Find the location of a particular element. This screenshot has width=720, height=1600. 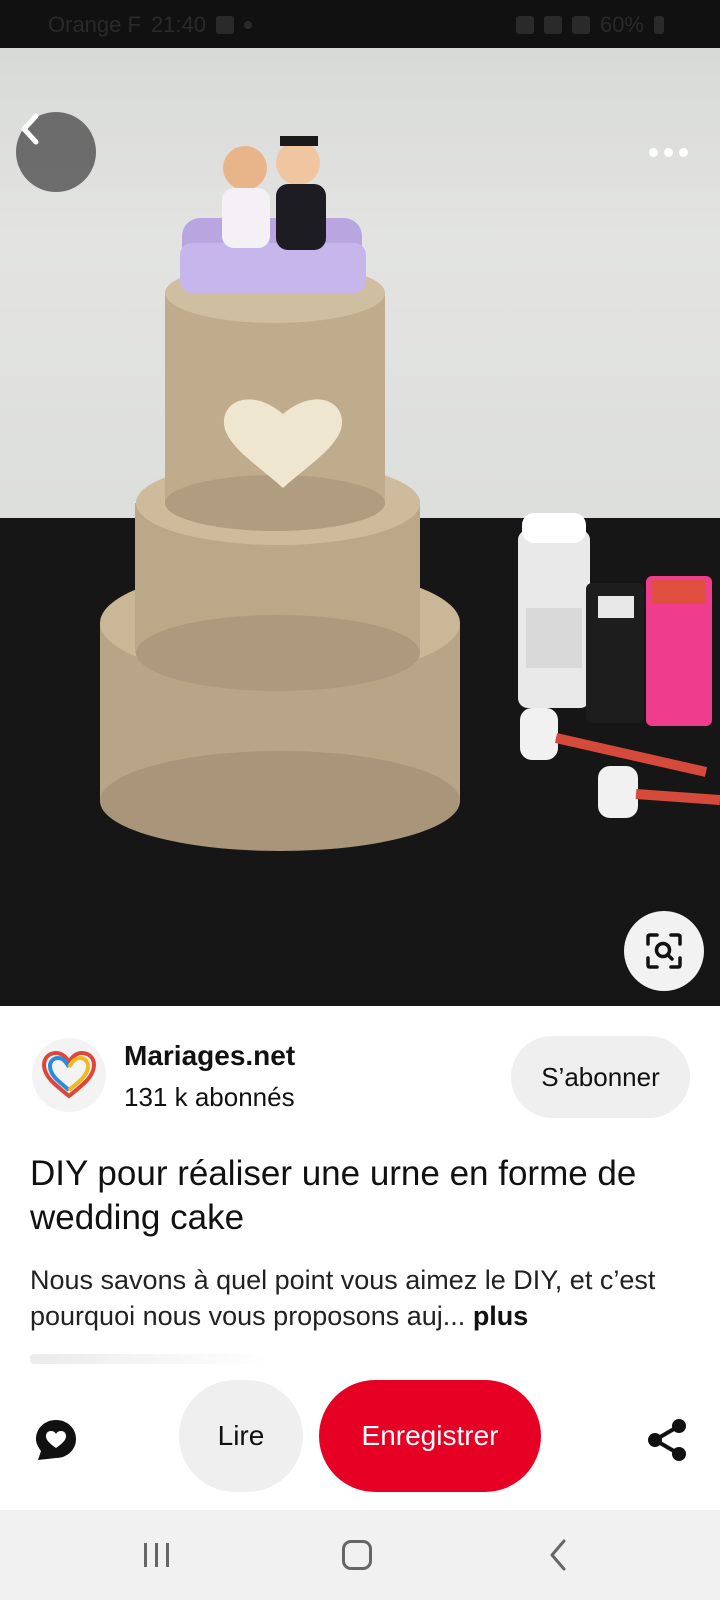

back-button is located at coordinates (56, 152).